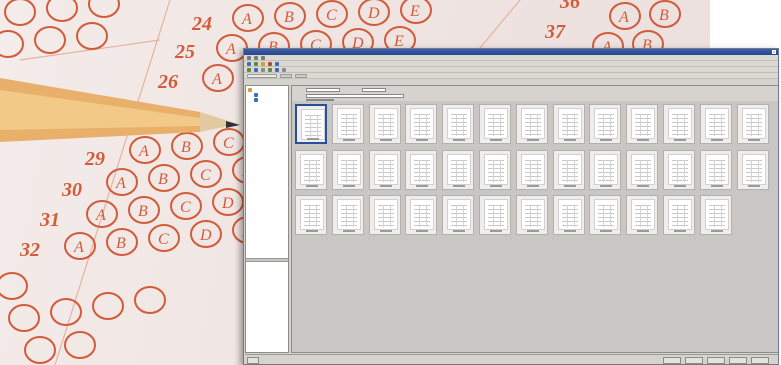 This screenshot has height=365, width=781. What do you see at coordinates (256, 63) in the screenshot?
I see `play-icon` at bounding box center [256, 63].